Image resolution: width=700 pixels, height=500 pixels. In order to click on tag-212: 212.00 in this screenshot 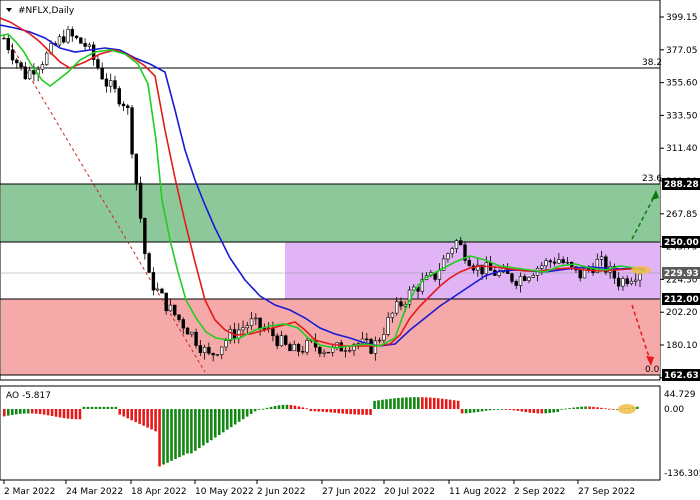, I will do `click(681, 300)`.